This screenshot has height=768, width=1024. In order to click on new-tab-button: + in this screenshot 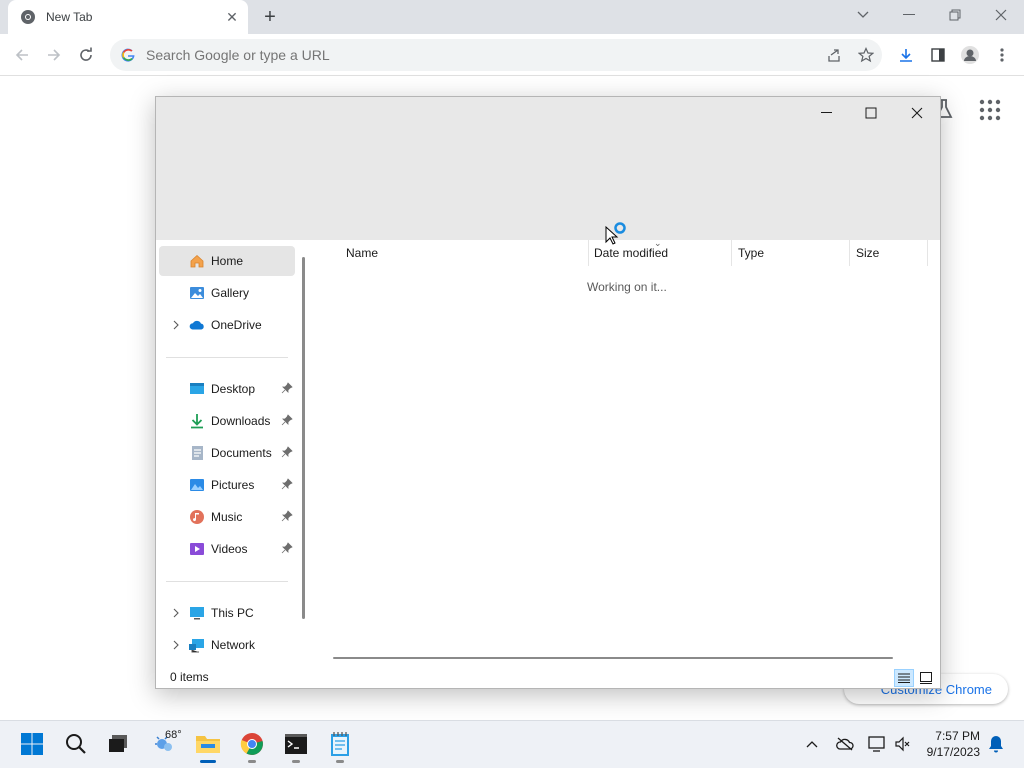, I will do `click(270, 17)`.